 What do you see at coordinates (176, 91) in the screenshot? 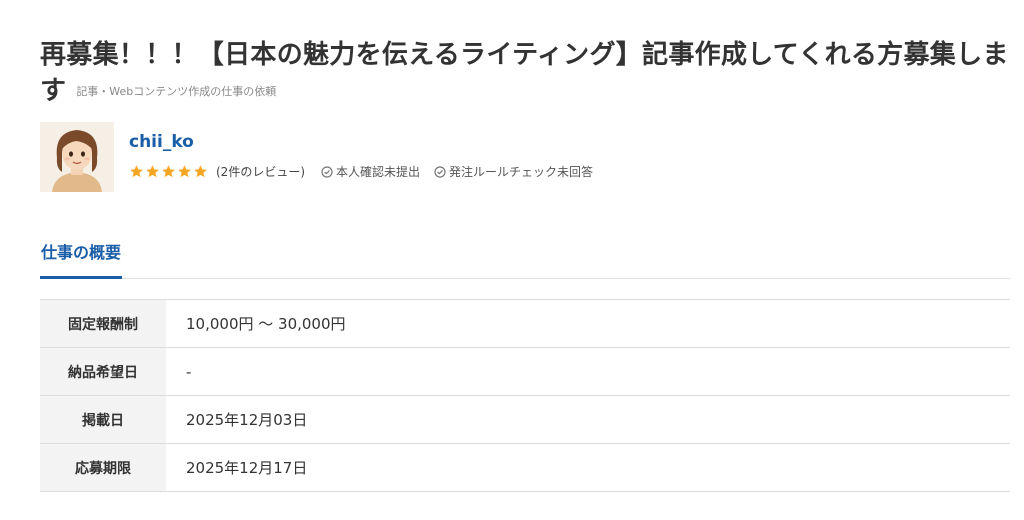
I see `job-category: 記事・Webコンテンツ作成の仕事の依頼` at bounding box center [176, 91].